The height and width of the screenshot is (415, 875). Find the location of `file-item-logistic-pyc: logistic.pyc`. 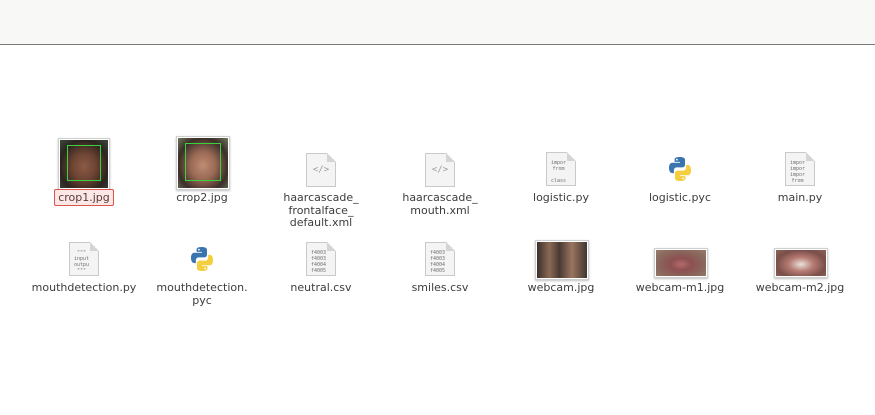

file-item-logistic-pyc: logistic.pyc is located at coordinates (680, 180).